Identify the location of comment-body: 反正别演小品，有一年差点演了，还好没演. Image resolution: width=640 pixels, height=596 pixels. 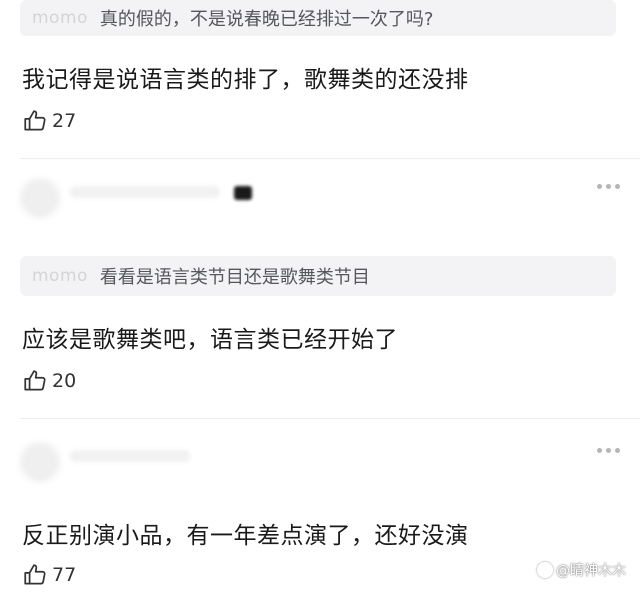
(245, 536).